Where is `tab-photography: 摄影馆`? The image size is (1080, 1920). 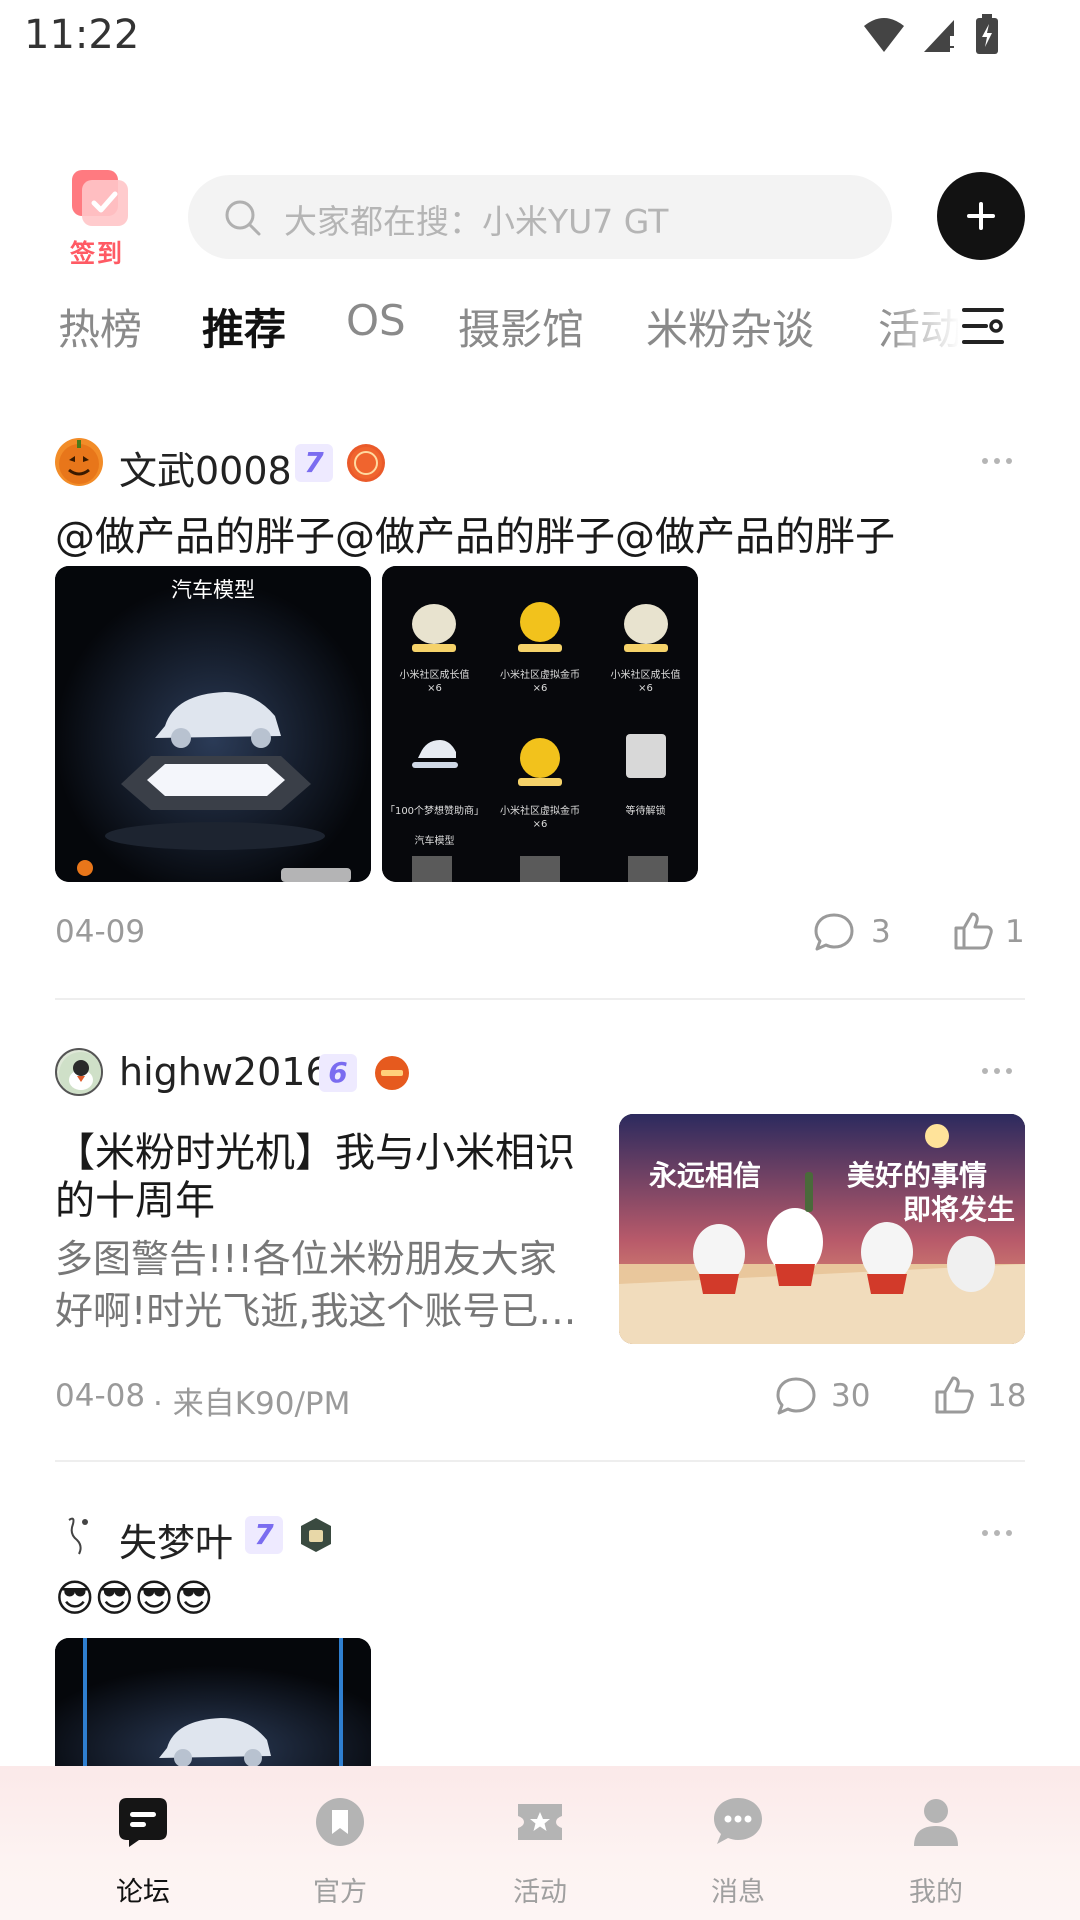
tab-photography: 摄影馆 is located at coordinates (521, 326).